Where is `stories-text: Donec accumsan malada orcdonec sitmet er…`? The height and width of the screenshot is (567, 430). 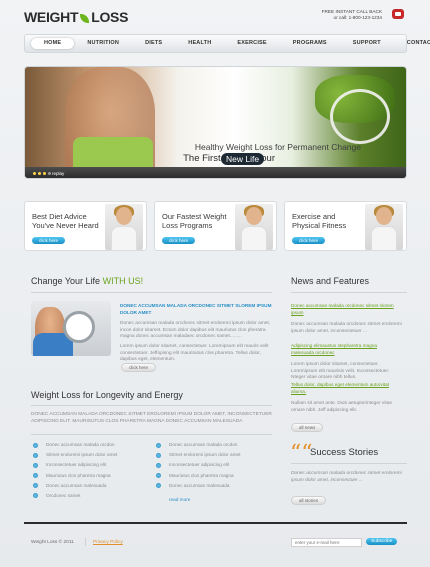
stories-text: Donec accumsan malada orcdonec sitmet er… is located at coordinates (346, 477).